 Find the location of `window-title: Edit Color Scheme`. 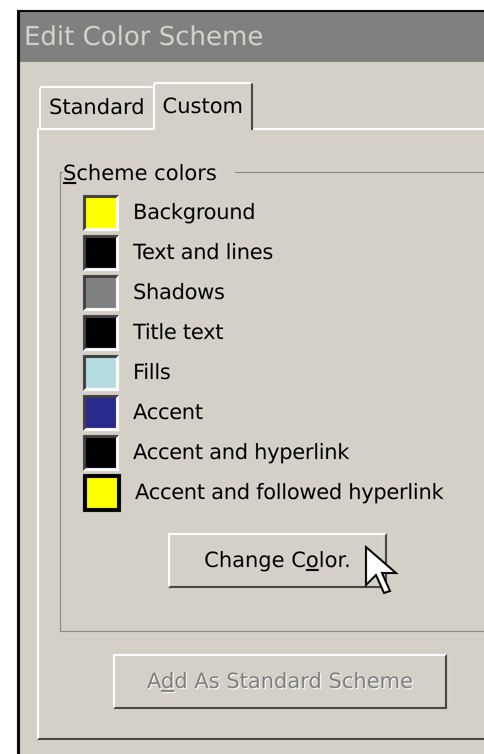

window-title: Edit Color Scheme is located at coordinates (144, 37).